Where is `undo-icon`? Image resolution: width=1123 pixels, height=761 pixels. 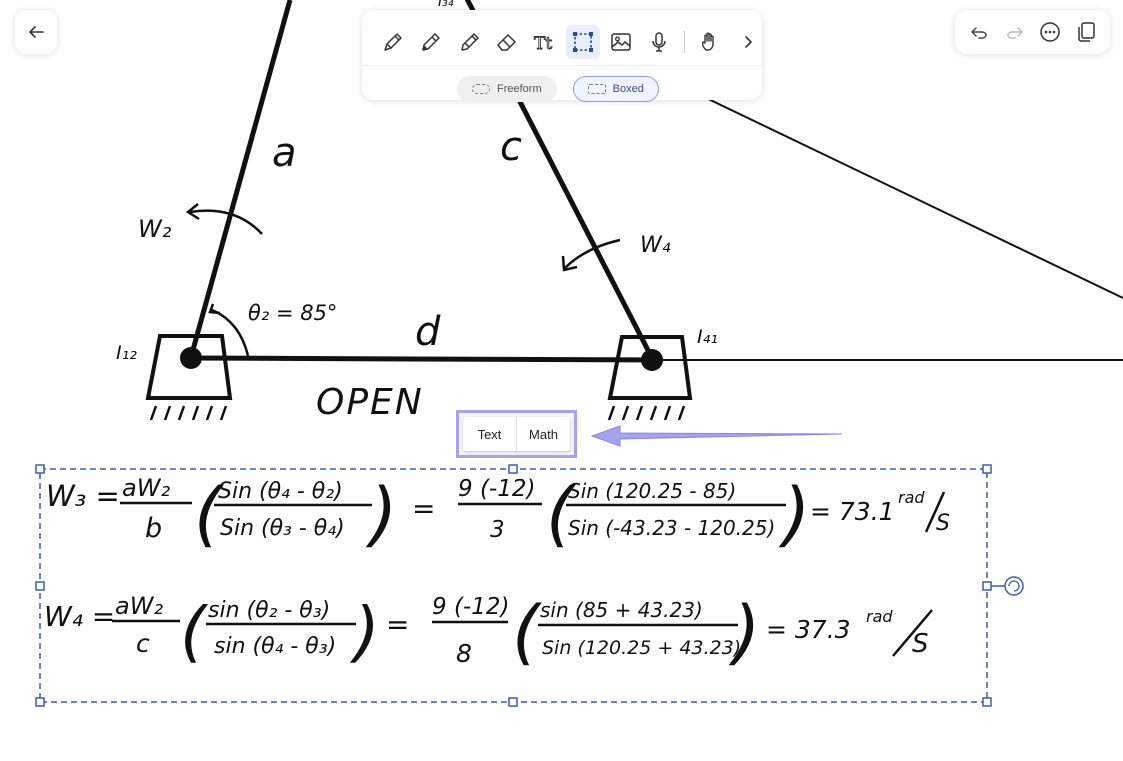
undo-icon is located at coordinates (979, 33).